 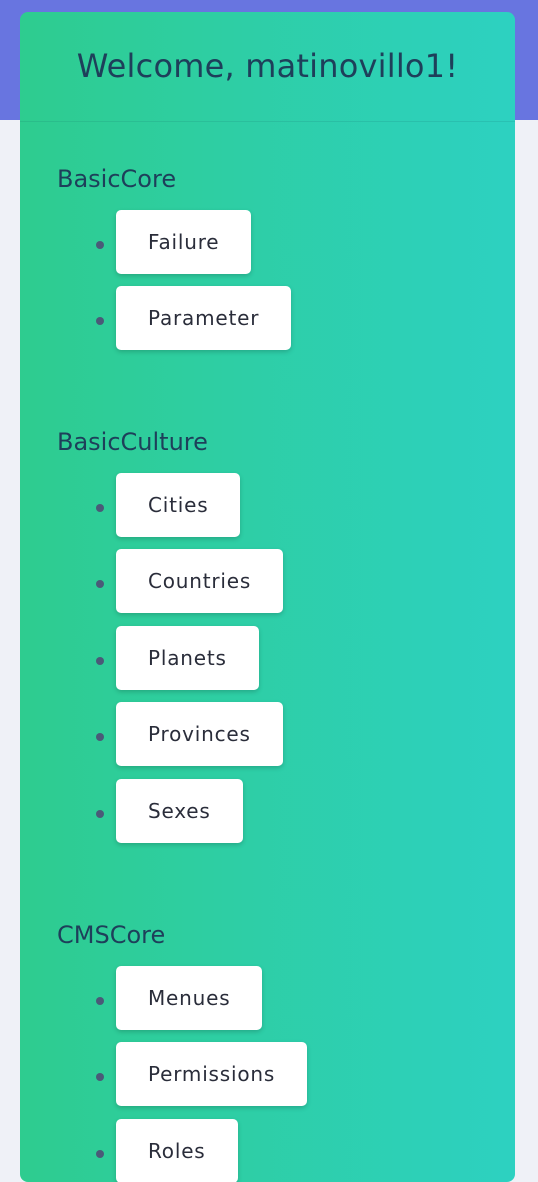 What do you see at coordinates (132, 442) in the screenshot?
I see `section-title: BasicCulture` at bounding box center [132, 442].